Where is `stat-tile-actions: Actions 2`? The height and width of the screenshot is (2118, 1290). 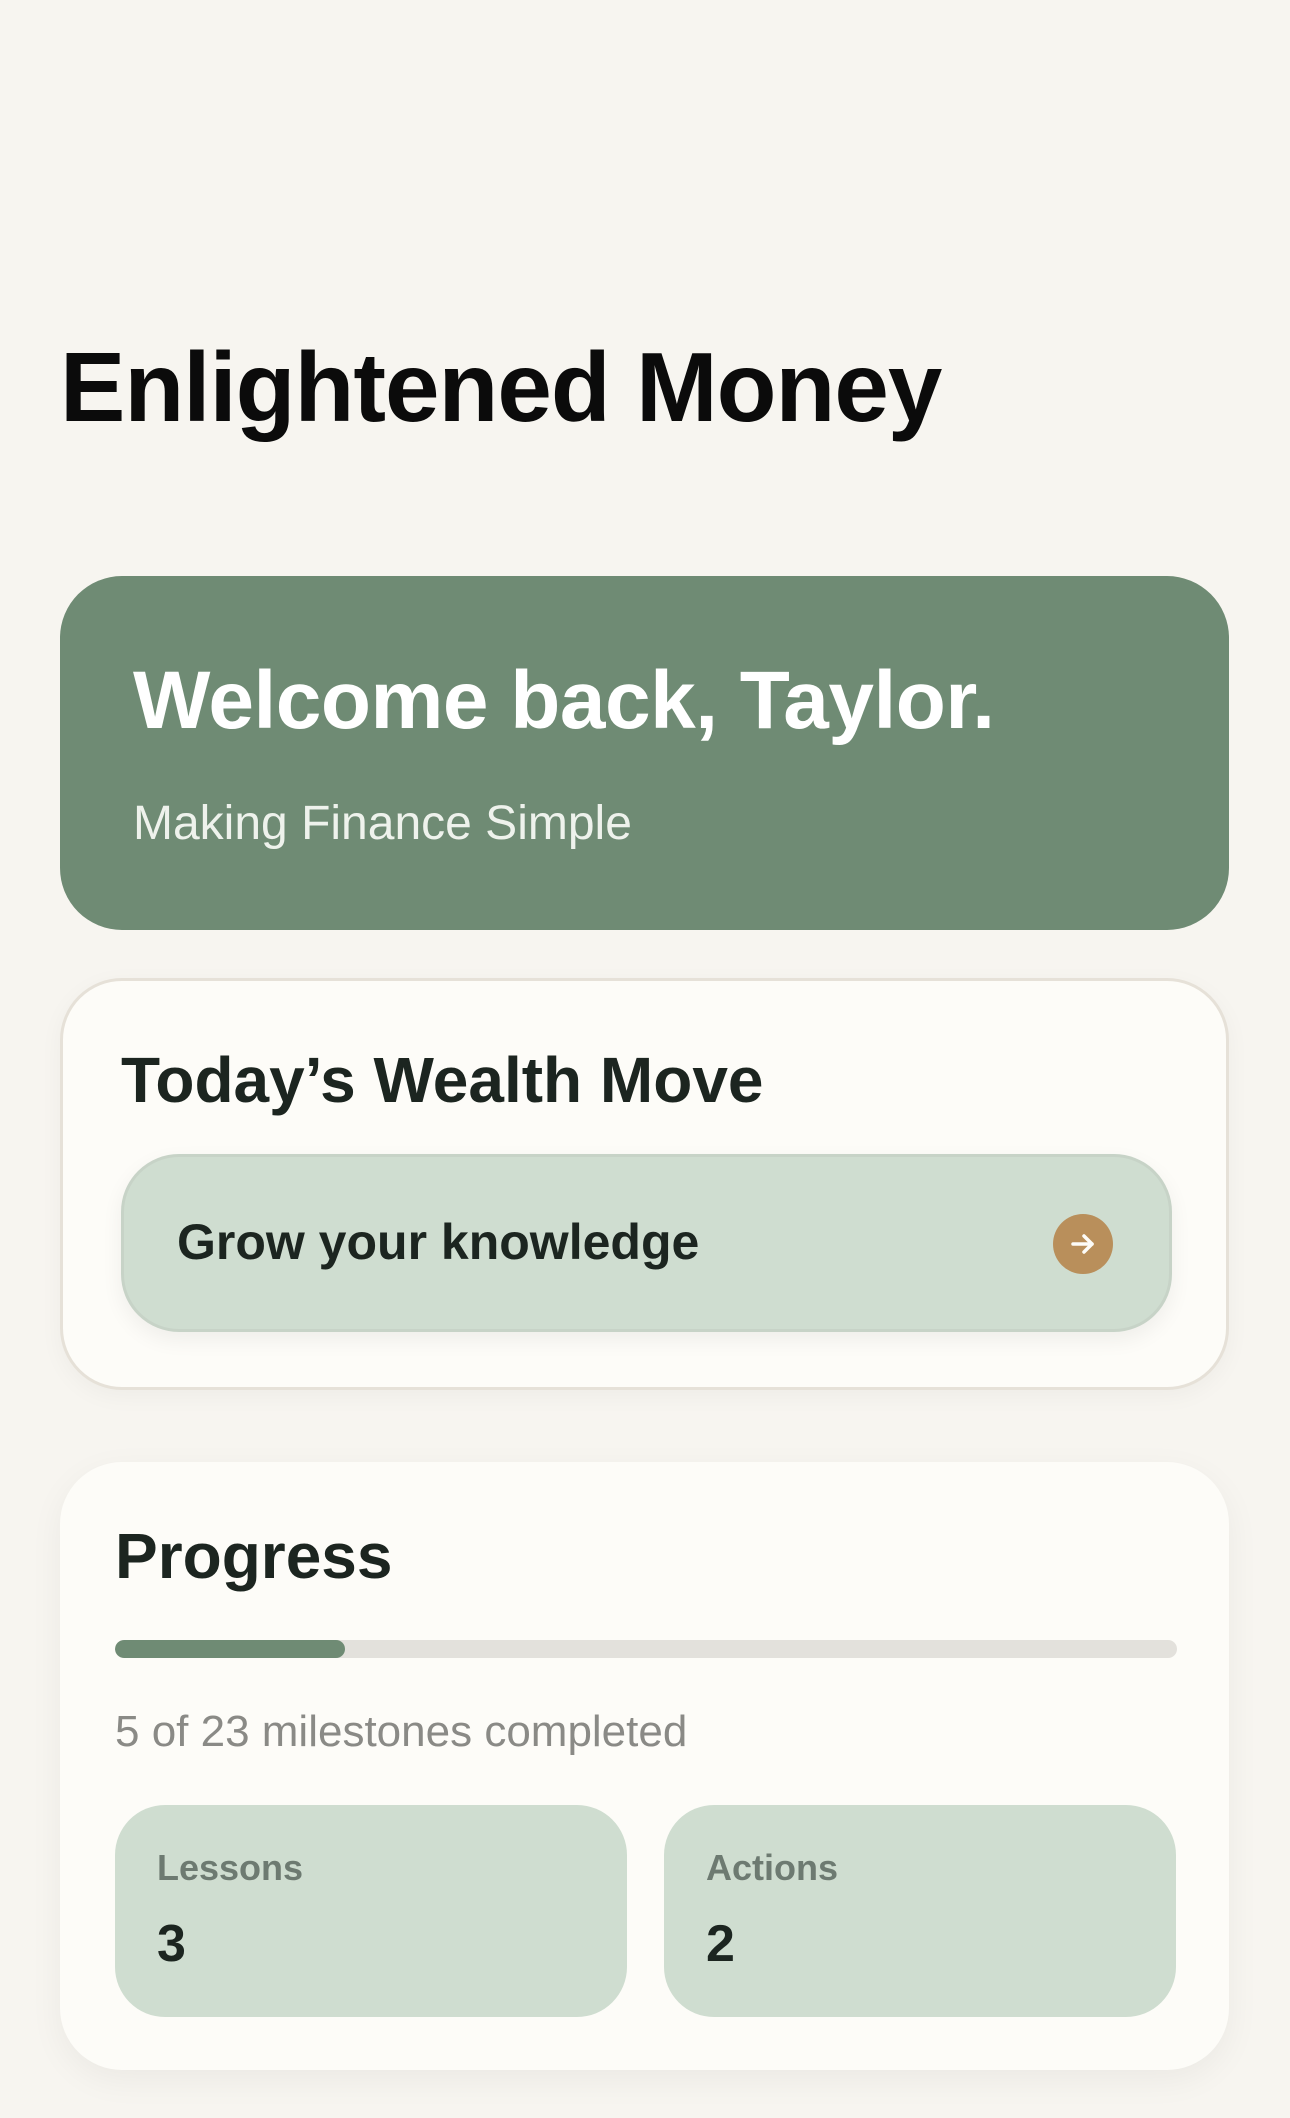
stat-tile-actions: Actions 2 is located at coordinates (920, 1911).